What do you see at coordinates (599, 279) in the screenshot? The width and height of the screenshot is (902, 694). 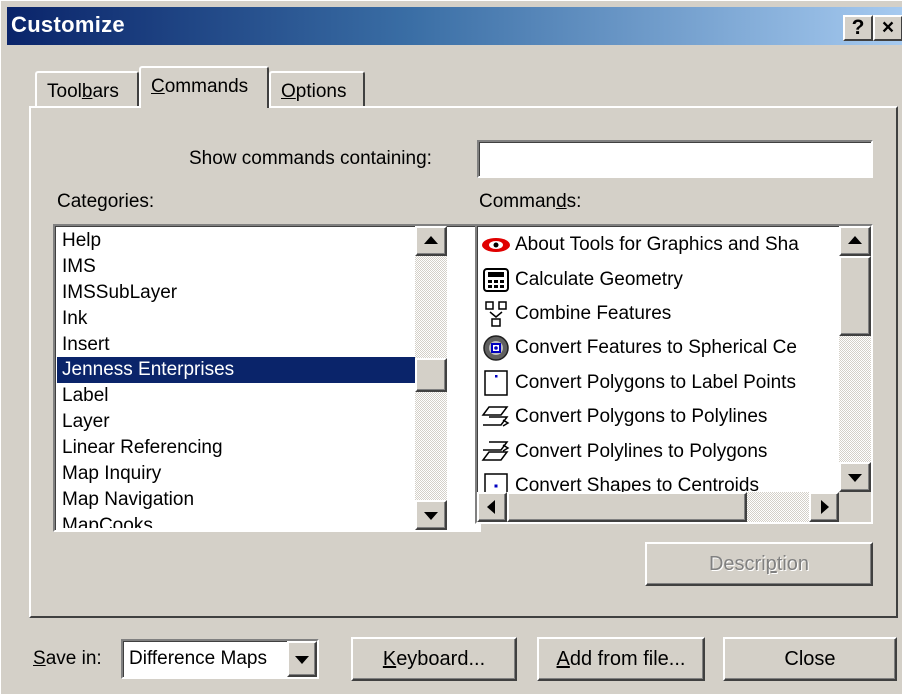 I see `command-label: Calculate Geometry` at bounding box center [599, 279].